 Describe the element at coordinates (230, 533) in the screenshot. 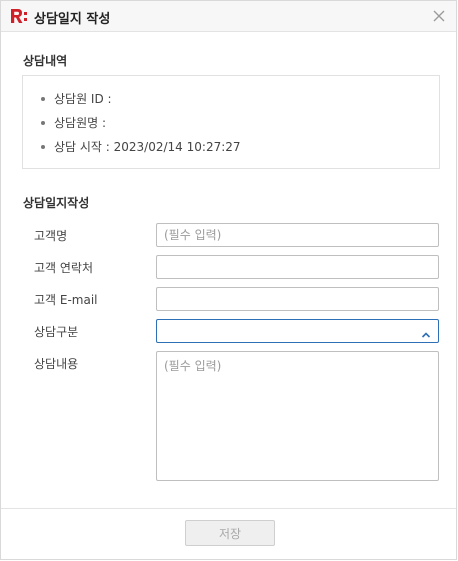

I see `save-button: 저장` at that location.